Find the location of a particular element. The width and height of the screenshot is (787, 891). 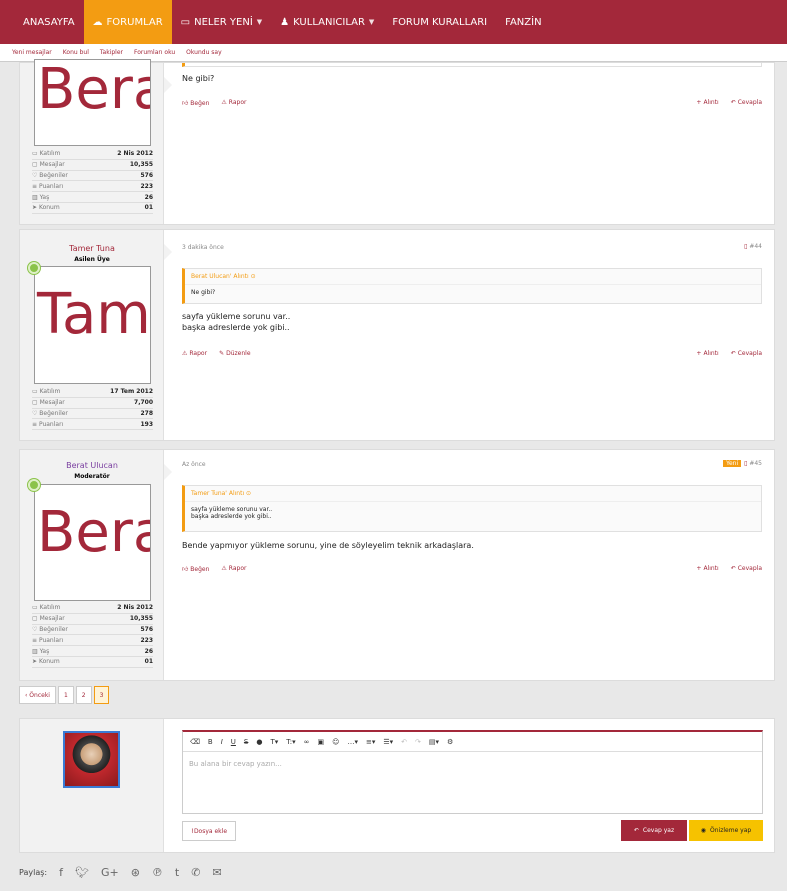

undo-icon: ↶ is located at coordinates (404, 742).